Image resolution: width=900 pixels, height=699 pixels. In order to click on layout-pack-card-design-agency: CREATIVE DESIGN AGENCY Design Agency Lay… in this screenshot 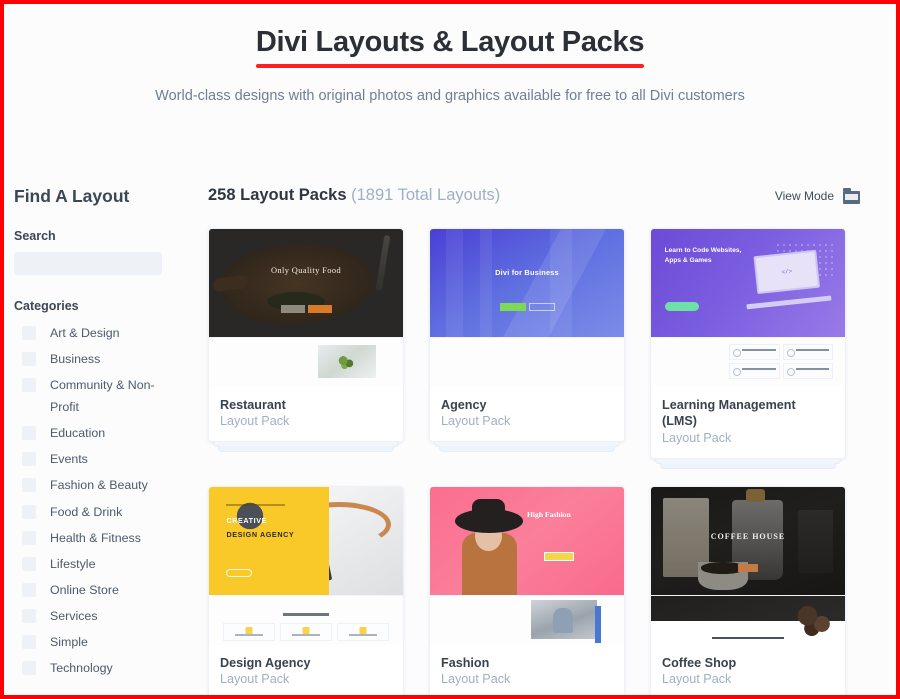, I will do `click(306, 590)`.